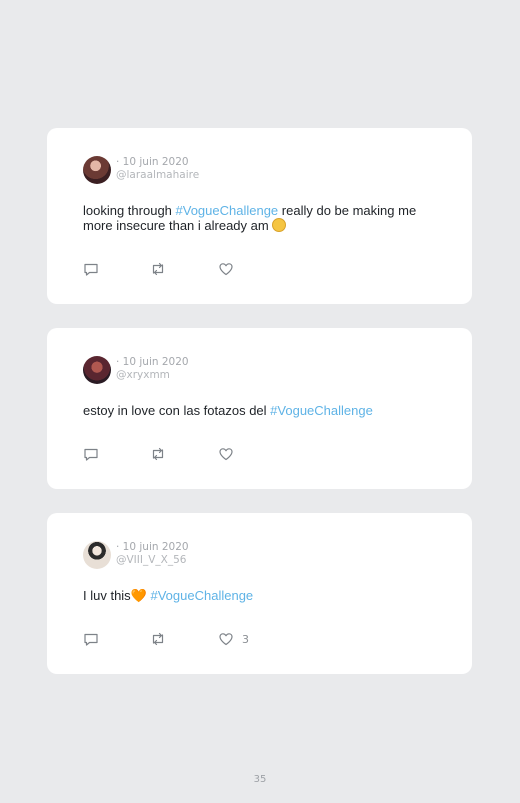  Describe the element at coordinates (157, 175) in the screenshot. I see `tweet-handle: @laraalmahaire` at that location.